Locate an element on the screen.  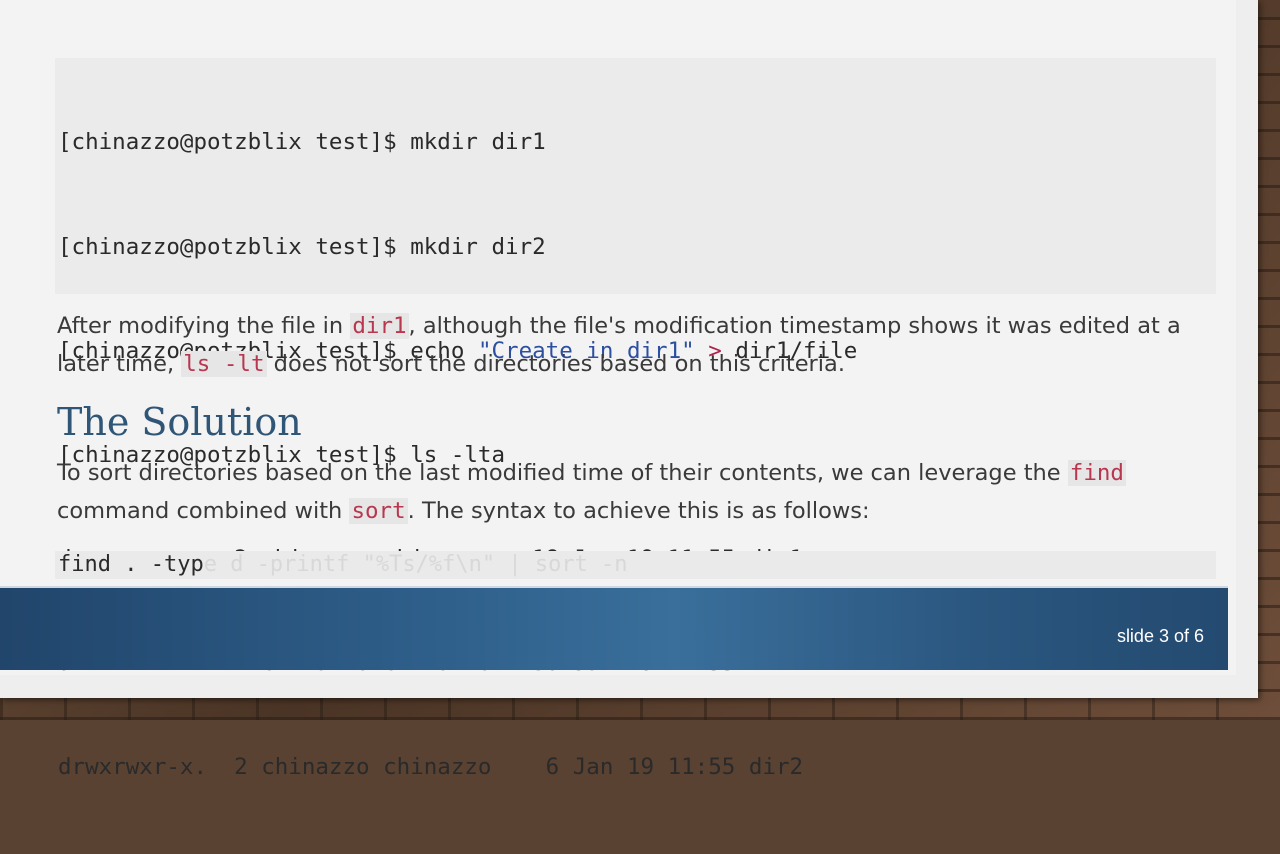
footer-bar: slide 3 of 6 is located at coordinates (614, 629).